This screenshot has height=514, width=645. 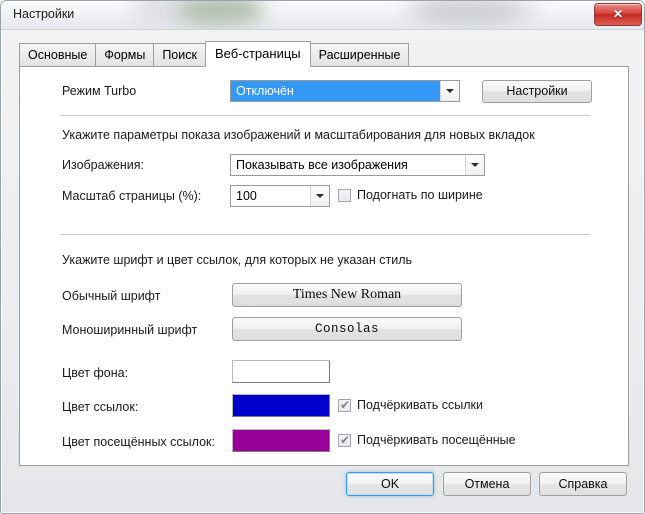 I want to click on help-button: Справка, so click(x=583, y=484).